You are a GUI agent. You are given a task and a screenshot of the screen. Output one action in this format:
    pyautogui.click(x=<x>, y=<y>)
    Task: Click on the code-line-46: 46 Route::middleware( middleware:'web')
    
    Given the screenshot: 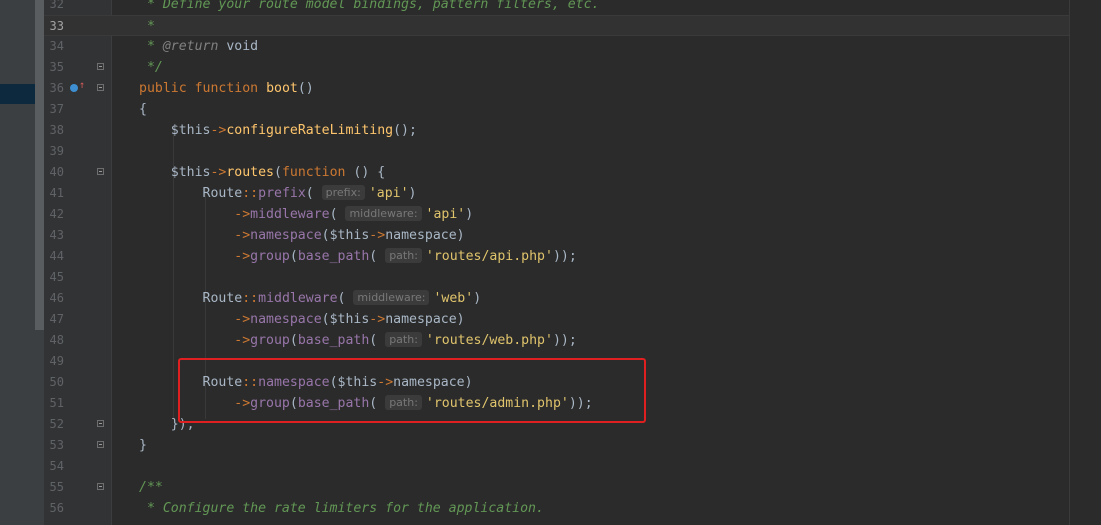 What is the action you would take?
    pyautogui.click(x=556, y=298)
    